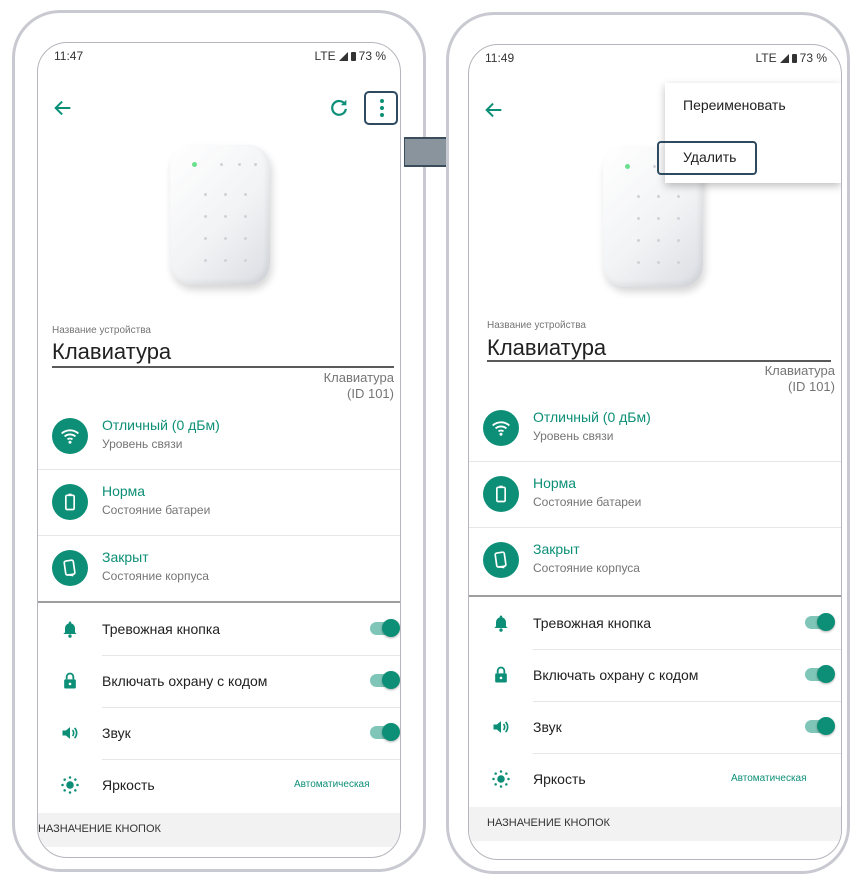 The image size is (850, 877). I want to click on more-options-button, so click(381, 108).